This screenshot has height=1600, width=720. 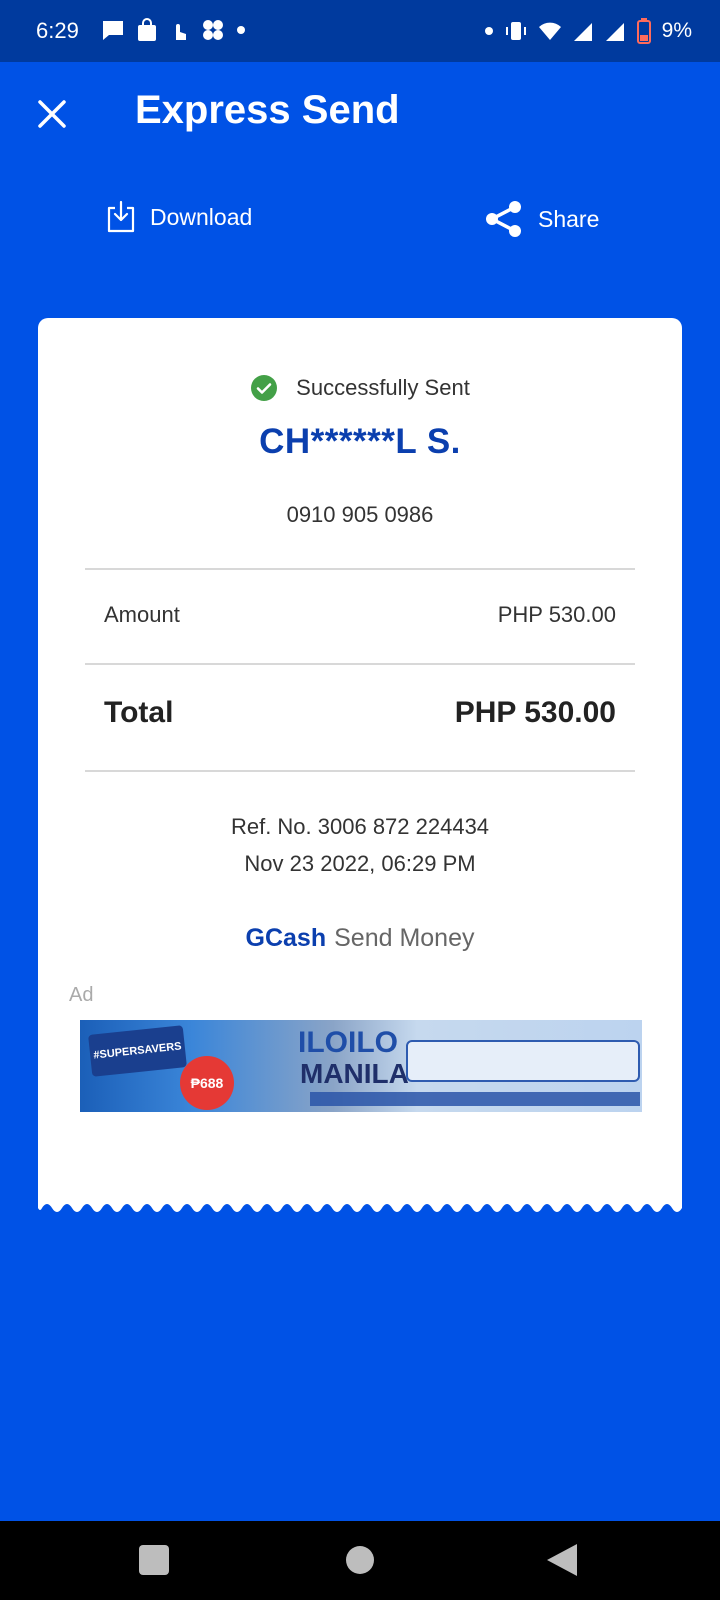 What do you see at coordinates (360, 863) in the screenshot?
I see `transaction-datetime: Nov 23 2022, 06:29 PM` at bounding box center [360, 863].